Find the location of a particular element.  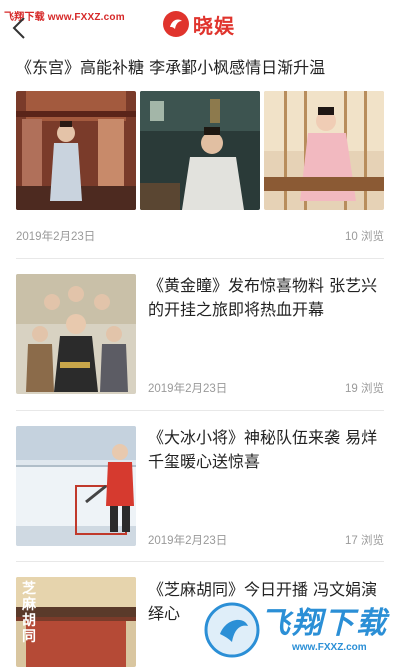

item-views: 17 浏览 is located at coordinates (364, 541).